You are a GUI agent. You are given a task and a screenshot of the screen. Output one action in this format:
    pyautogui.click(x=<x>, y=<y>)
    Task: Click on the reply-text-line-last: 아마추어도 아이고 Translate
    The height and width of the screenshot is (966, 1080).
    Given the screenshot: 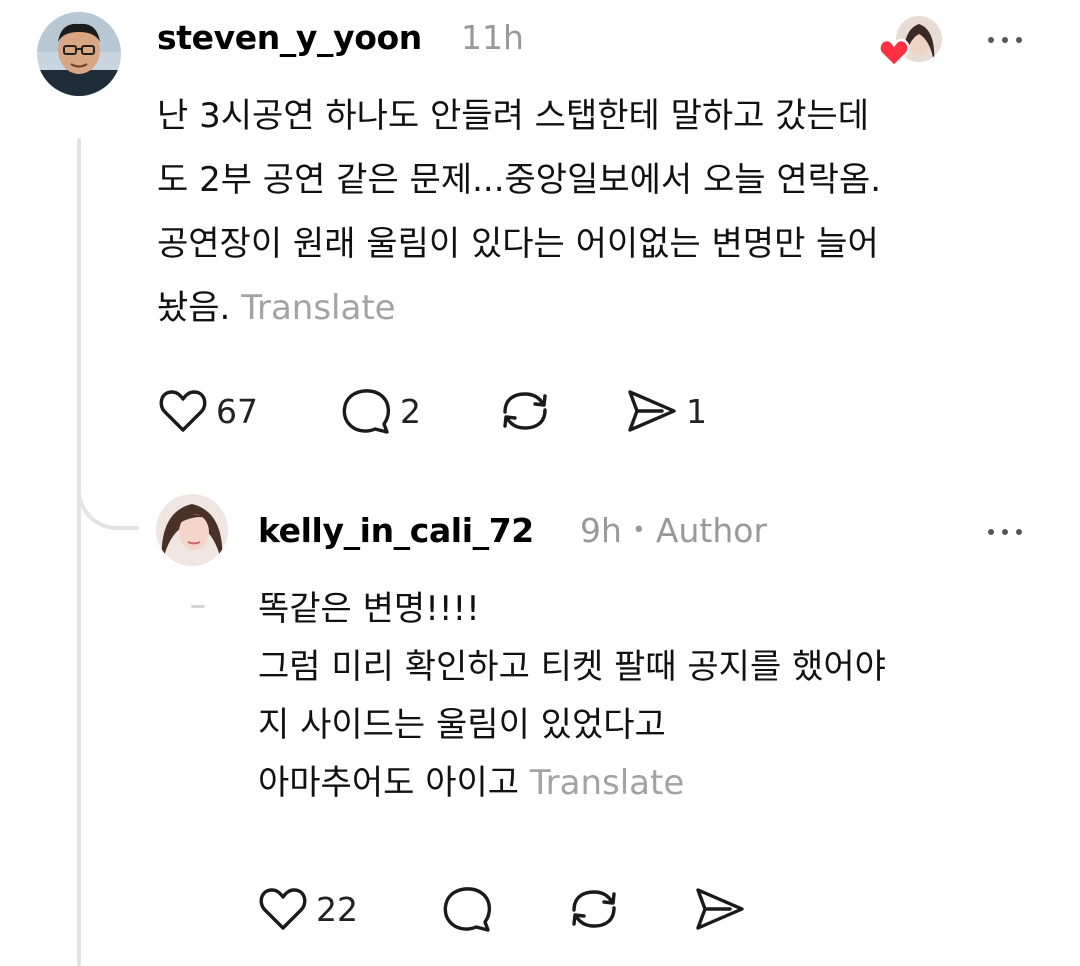 What is the action you would take?
    pyautogui.click(x=572, y=783)
    